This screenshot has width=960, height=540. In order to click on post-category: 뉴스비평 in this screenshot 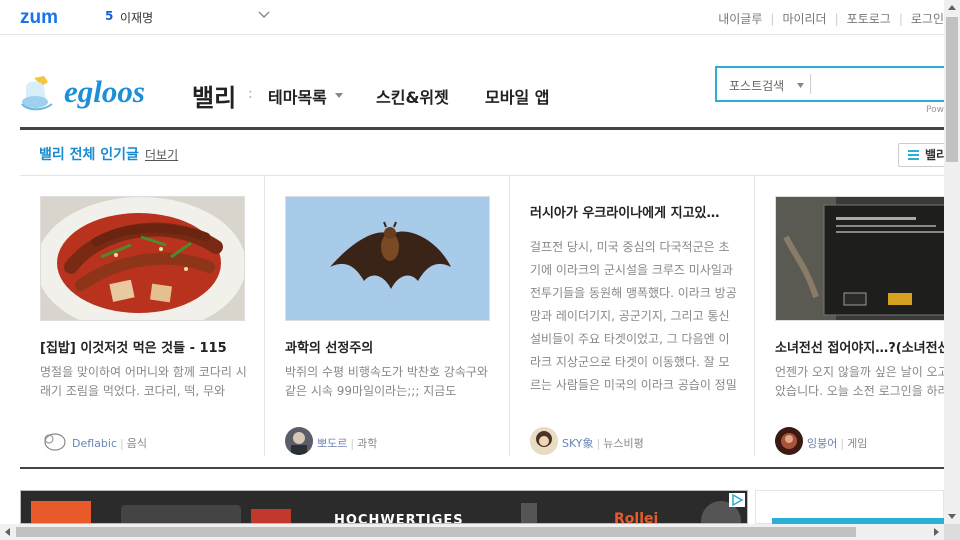, I will do `click(619, 443)`.